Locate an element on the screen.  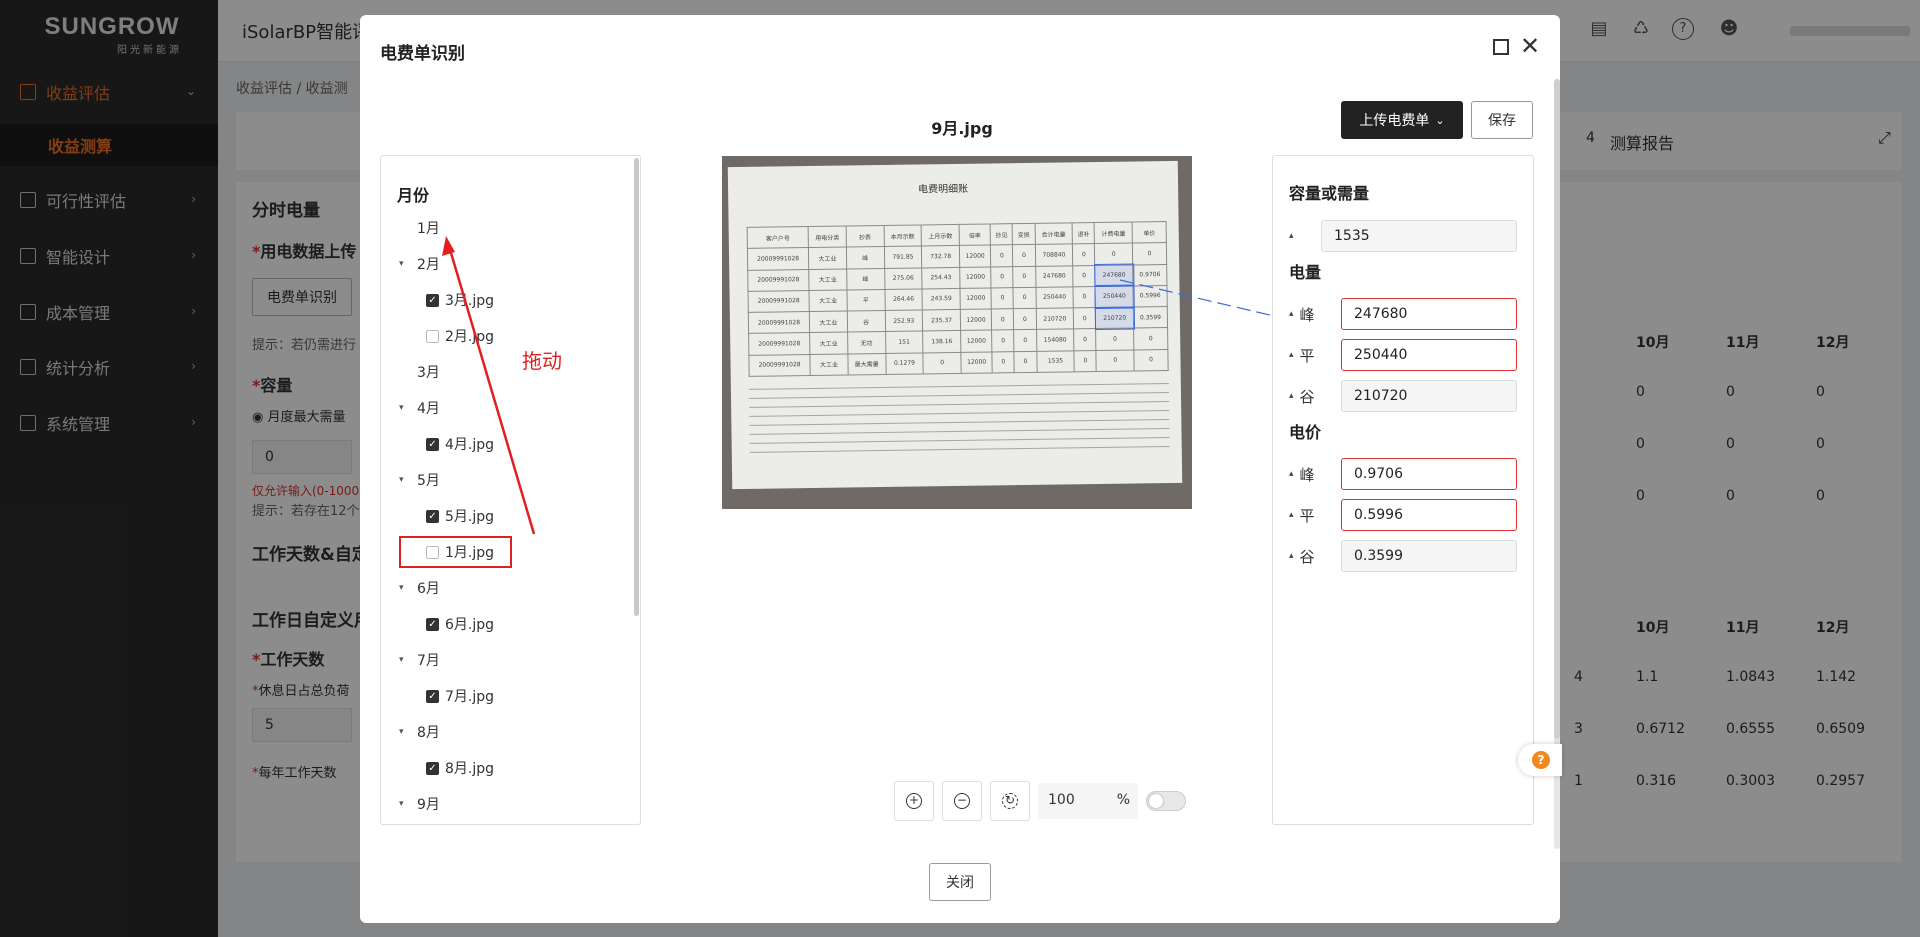
tree-node-label: 8月 is located at coordinates (428, 733).